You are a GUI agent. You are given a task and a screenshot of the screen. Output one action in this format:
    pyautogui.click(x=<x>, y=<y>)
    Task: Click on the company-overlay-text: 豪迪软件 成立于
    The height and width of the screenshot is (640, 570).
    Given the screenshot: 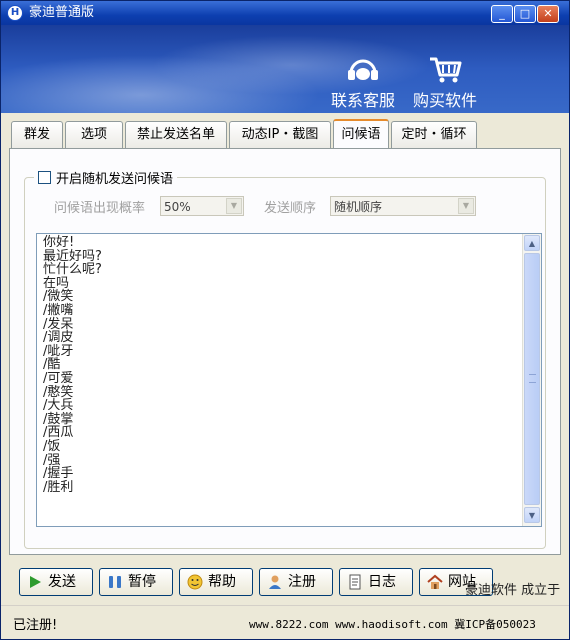 What is the action you would take?
    pyautogui.click(x=513, y=590)
    